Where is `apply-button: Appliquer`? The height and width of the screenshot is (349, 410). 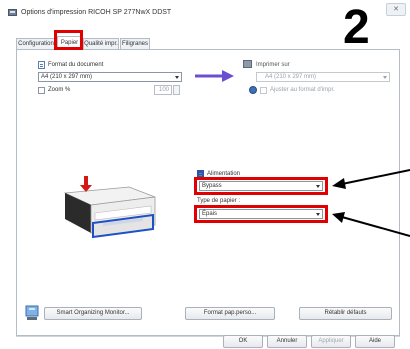
apply-button: Appliquer is located at coordinates (331, 341).